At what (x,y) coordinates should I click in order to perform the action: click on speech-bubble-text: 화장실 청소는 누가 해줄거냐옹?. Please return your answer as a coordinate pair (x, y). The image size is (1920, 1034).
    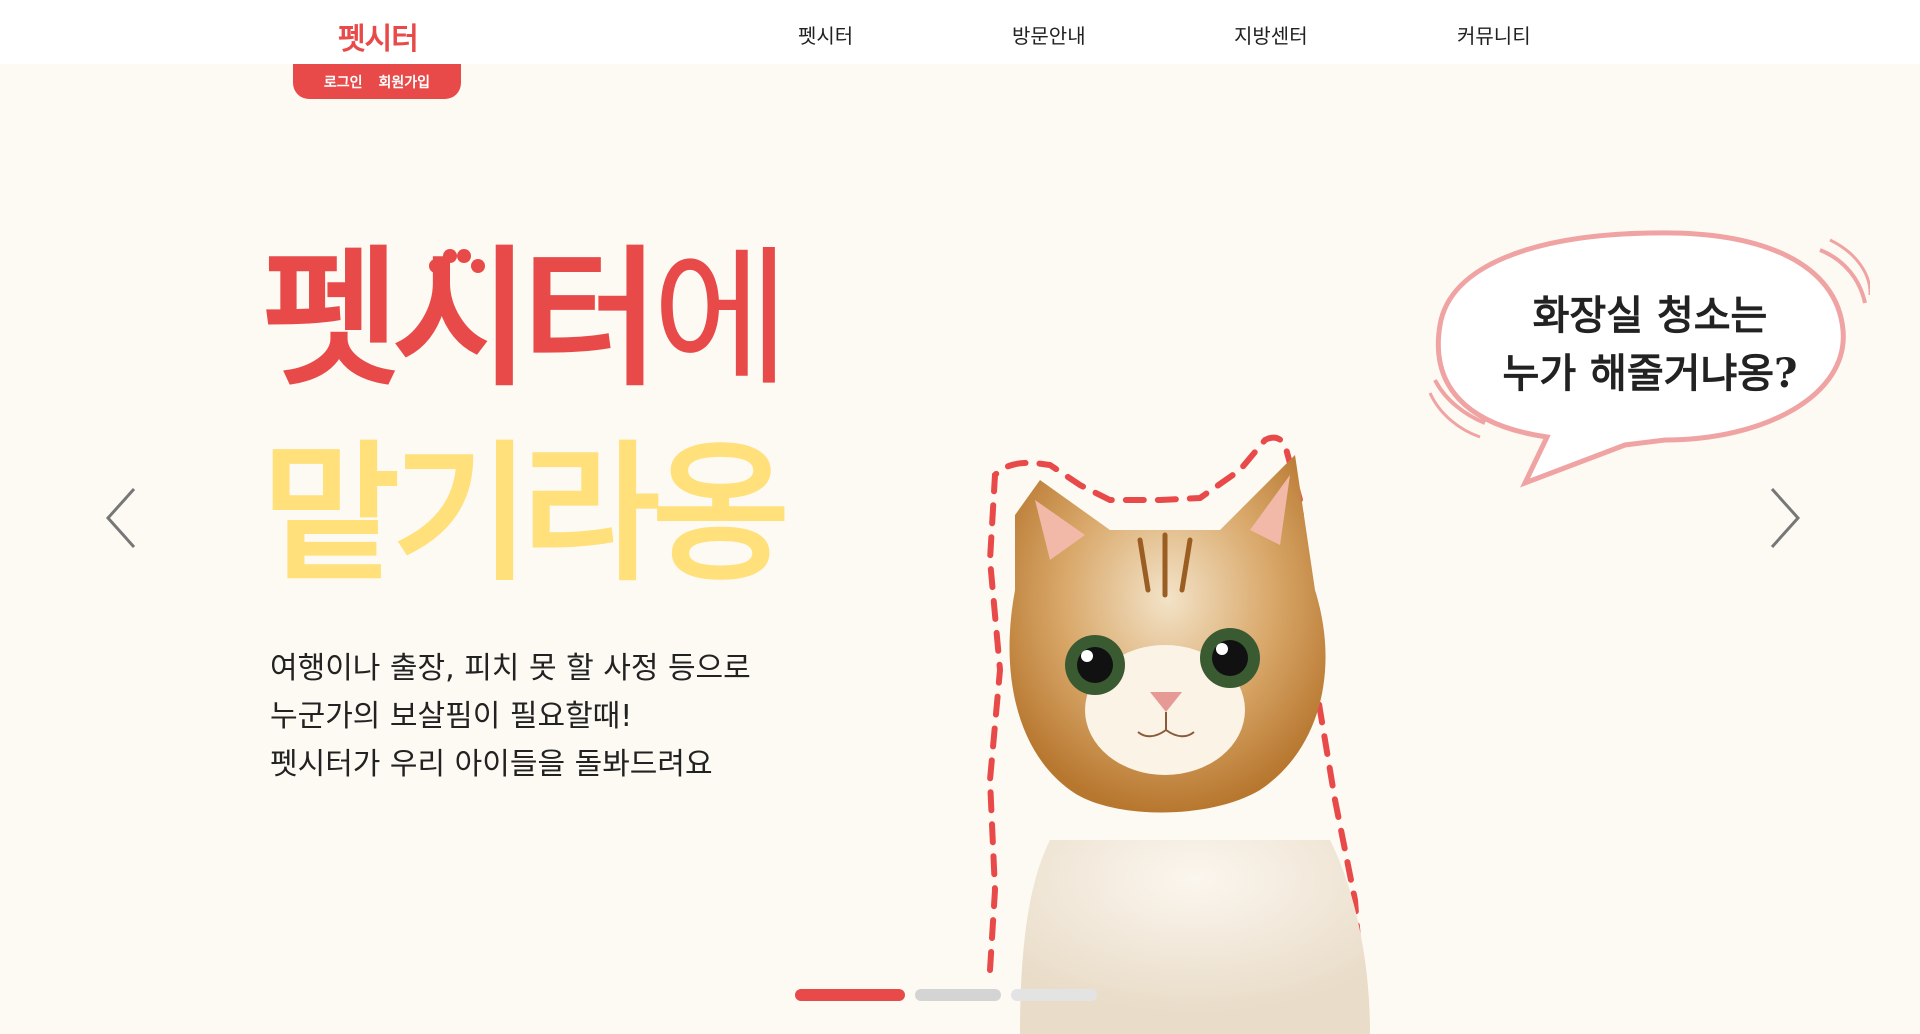
    Looking at the image, I should click on (1650, 345).